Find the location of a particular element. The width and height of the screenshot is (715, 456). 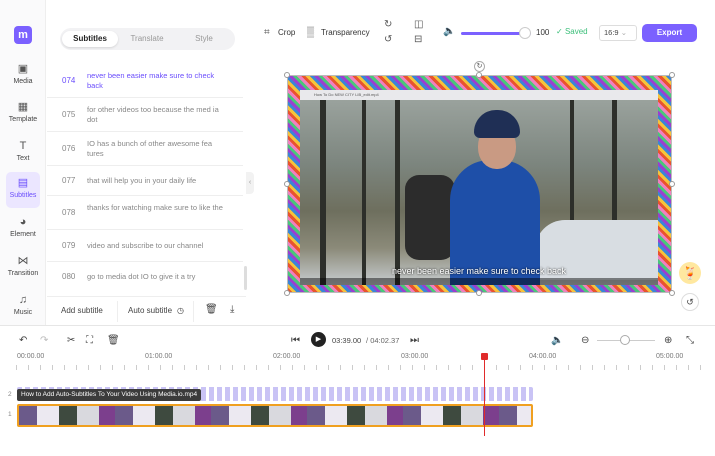

nav-media: ▣ Media is located at coordinates (23, 76).